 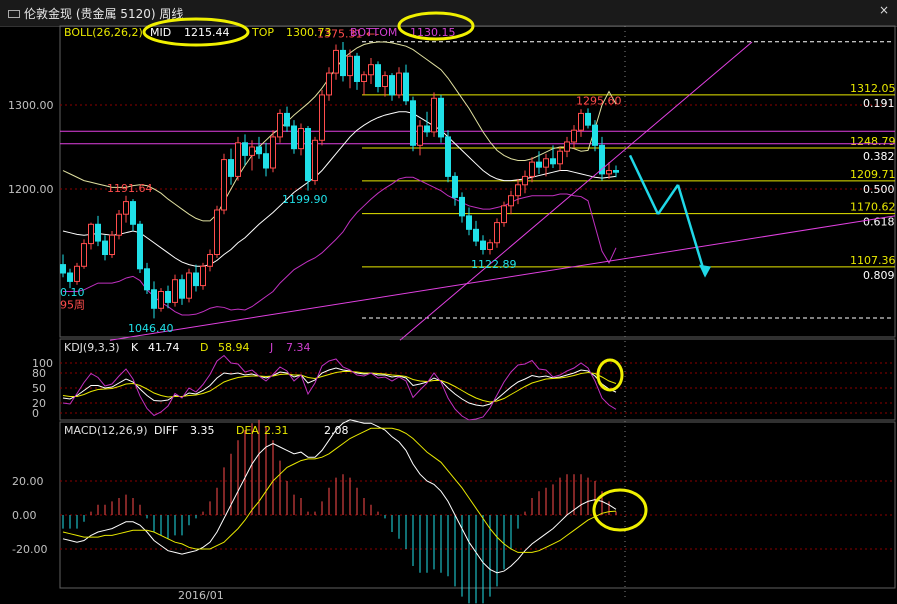 What do you see at coordinates (31, 105) in the screenshot?
I see `price-axis-label: 1300.00` at bounding box center [31, 105].